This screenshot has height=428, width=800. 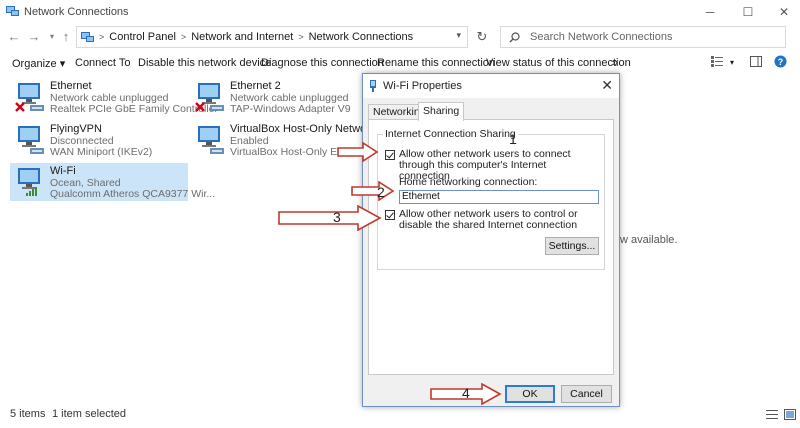 I want to click on breadcrumb-control-panel: Control Panel, so click(x=142, y=37).